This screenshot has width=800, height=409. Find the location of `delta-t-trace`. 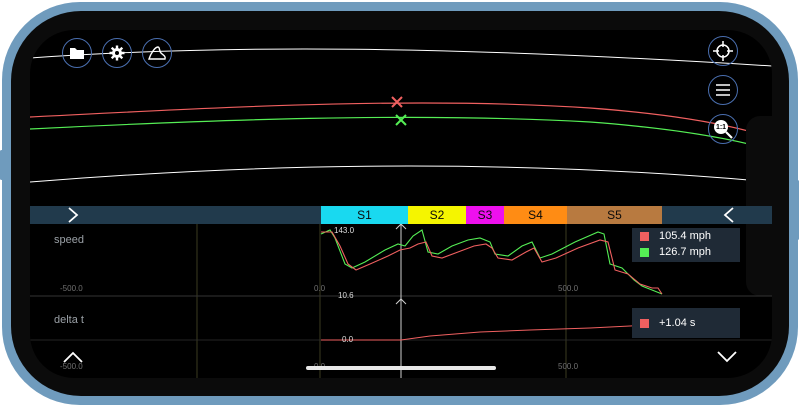

delta-t-trace is located at coordinates (492, 332).